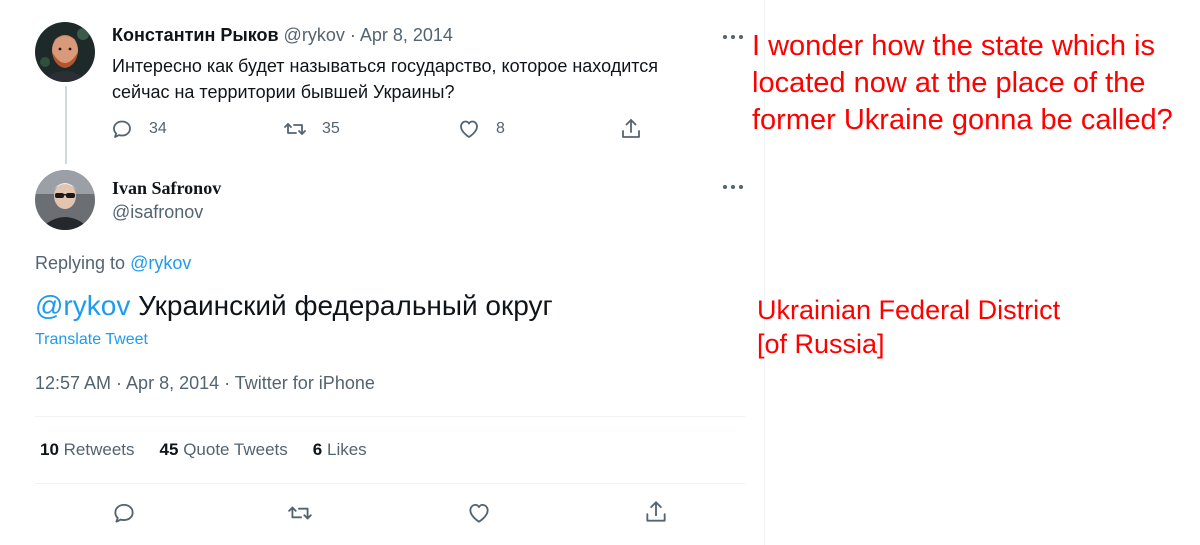 This screenshot has width=1200, height=545. I want to click on likes-count: 6, so click(317, 449).